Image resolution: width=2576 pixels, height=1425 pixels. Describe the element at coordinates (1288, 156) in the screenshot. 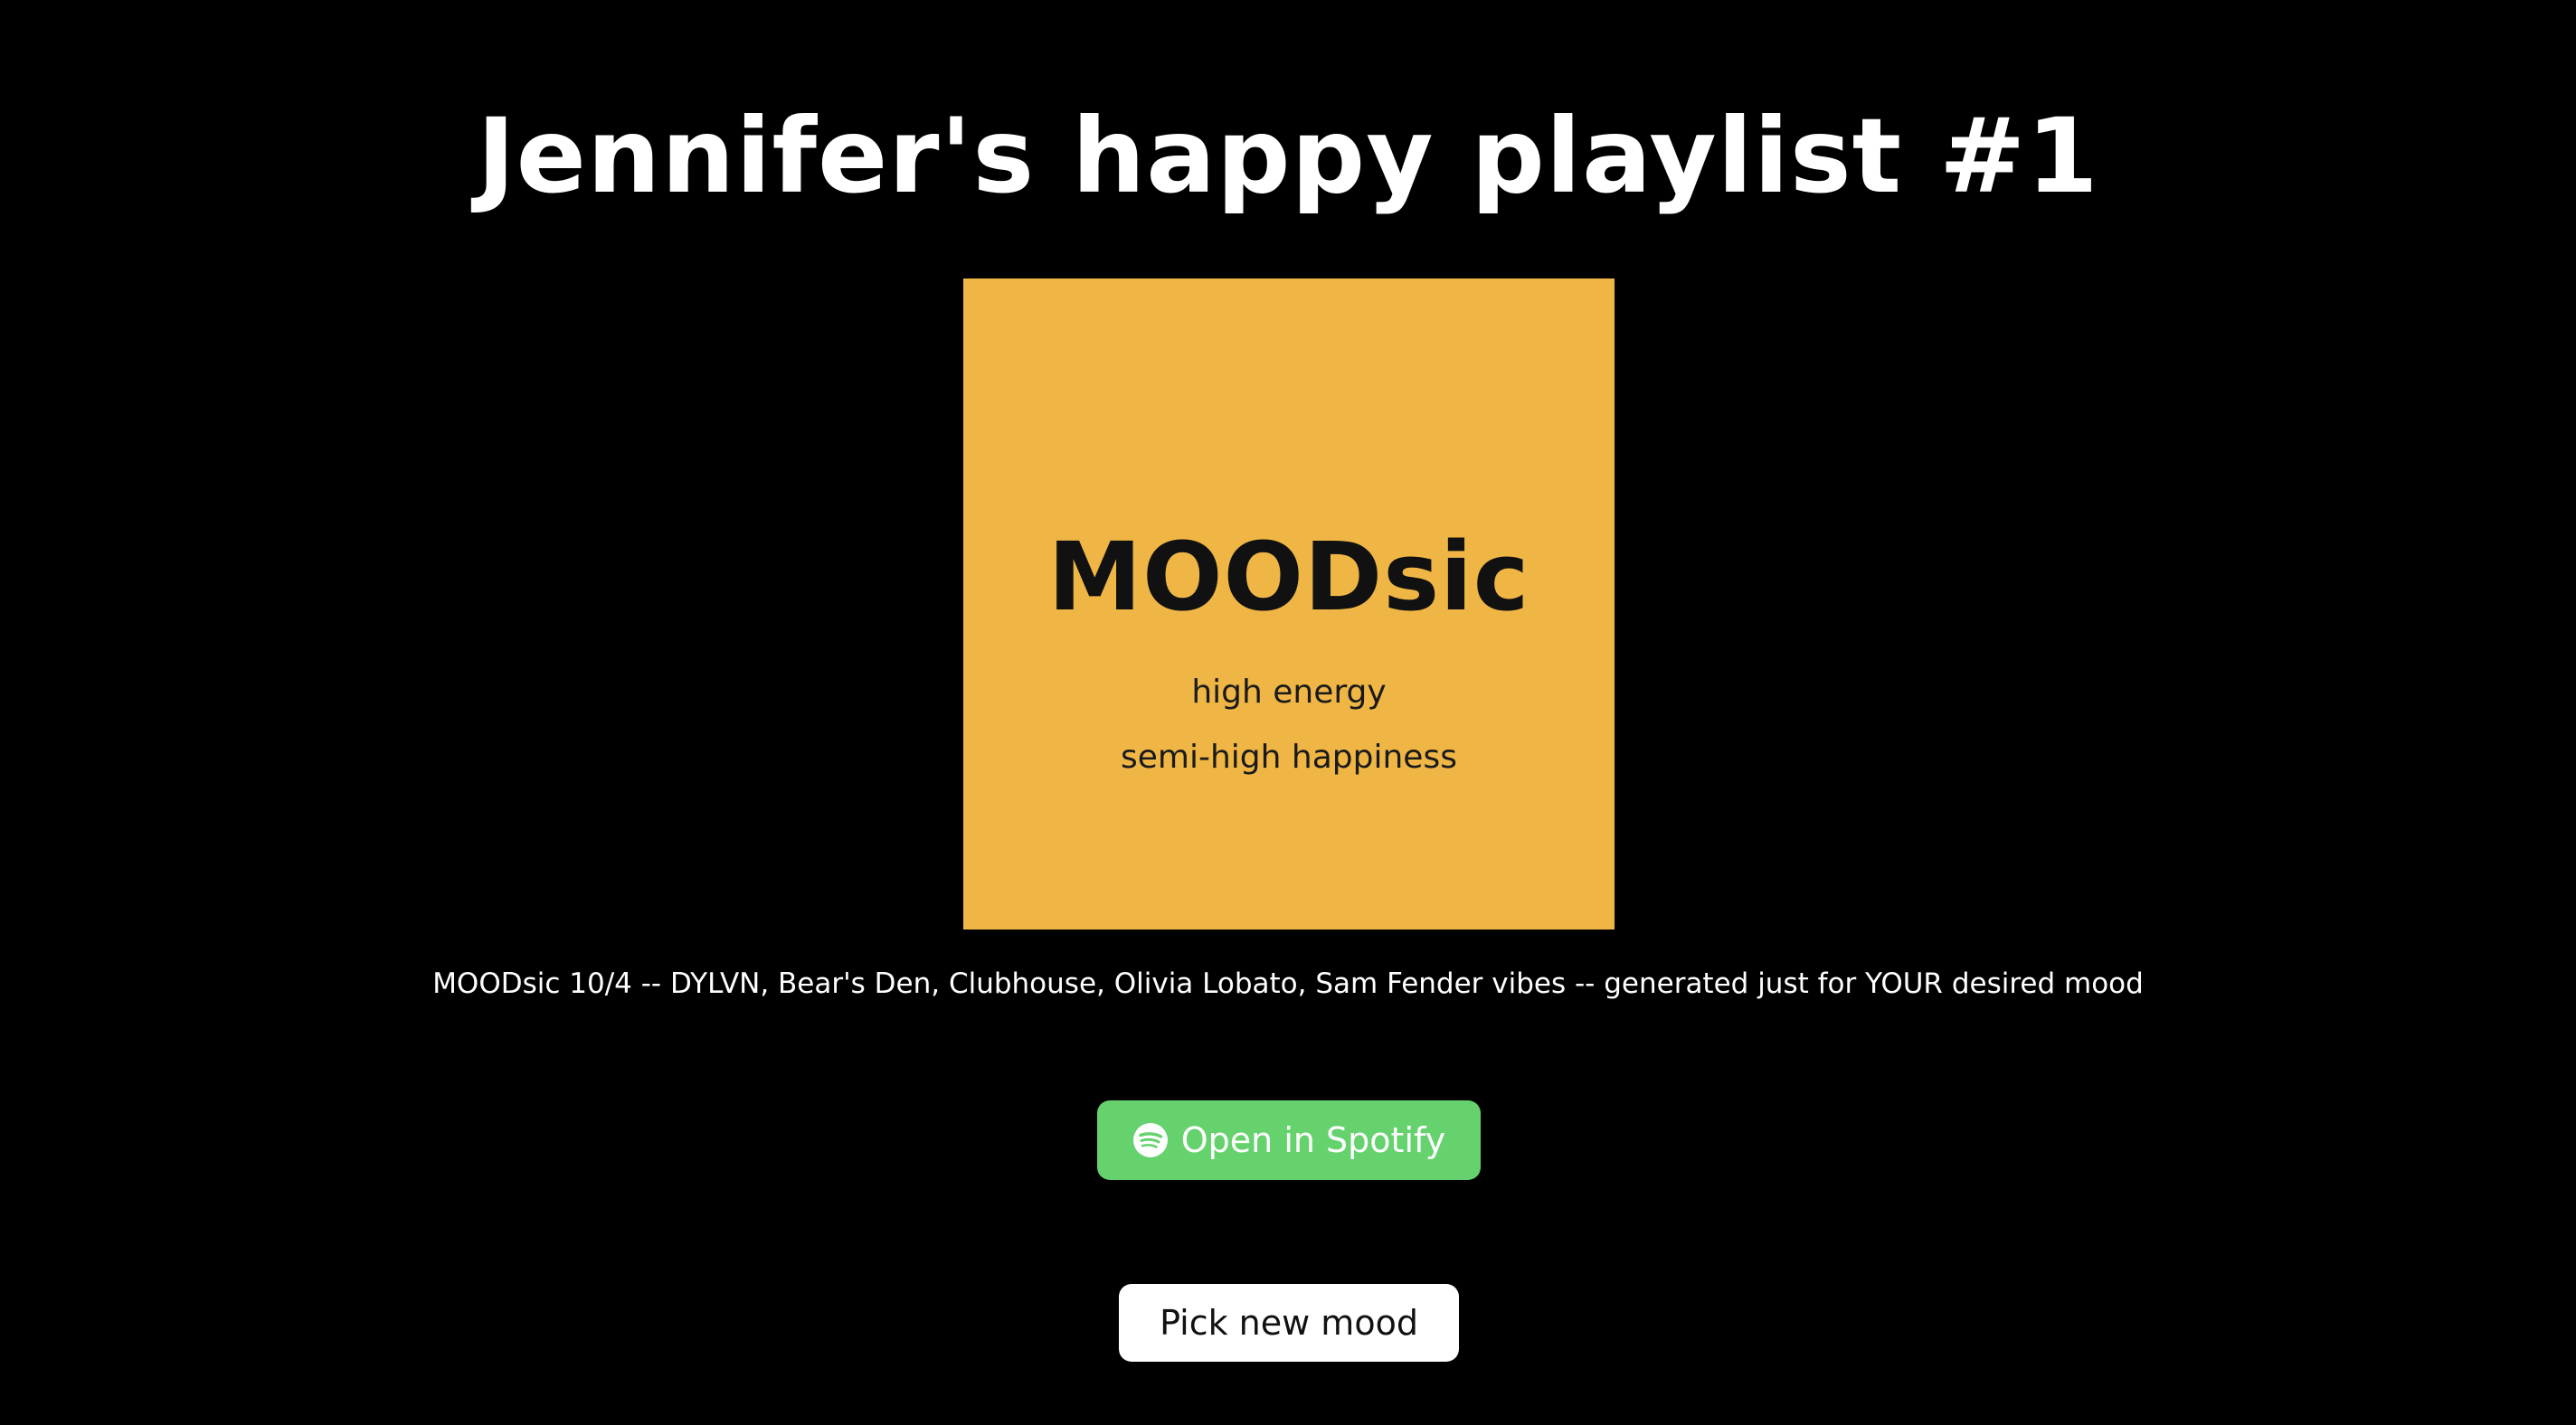

I see `page-title: Jennifer's happy playlist #1` at that location.